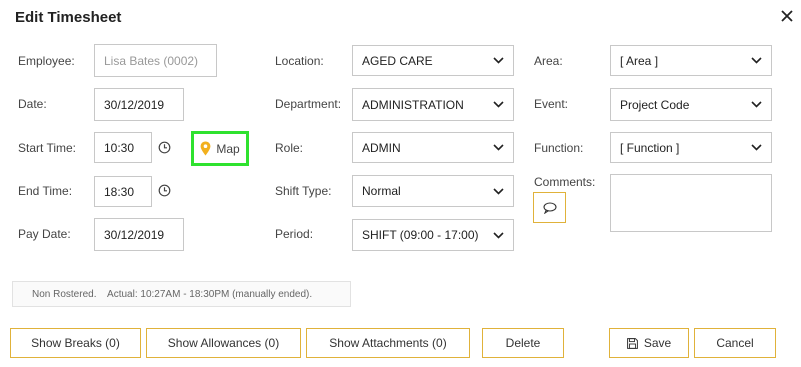 This screenshot has width=801, height=367. Describe the element at coordinates (691, 203) in the screenshot. I see `comments-textarea` at that location.